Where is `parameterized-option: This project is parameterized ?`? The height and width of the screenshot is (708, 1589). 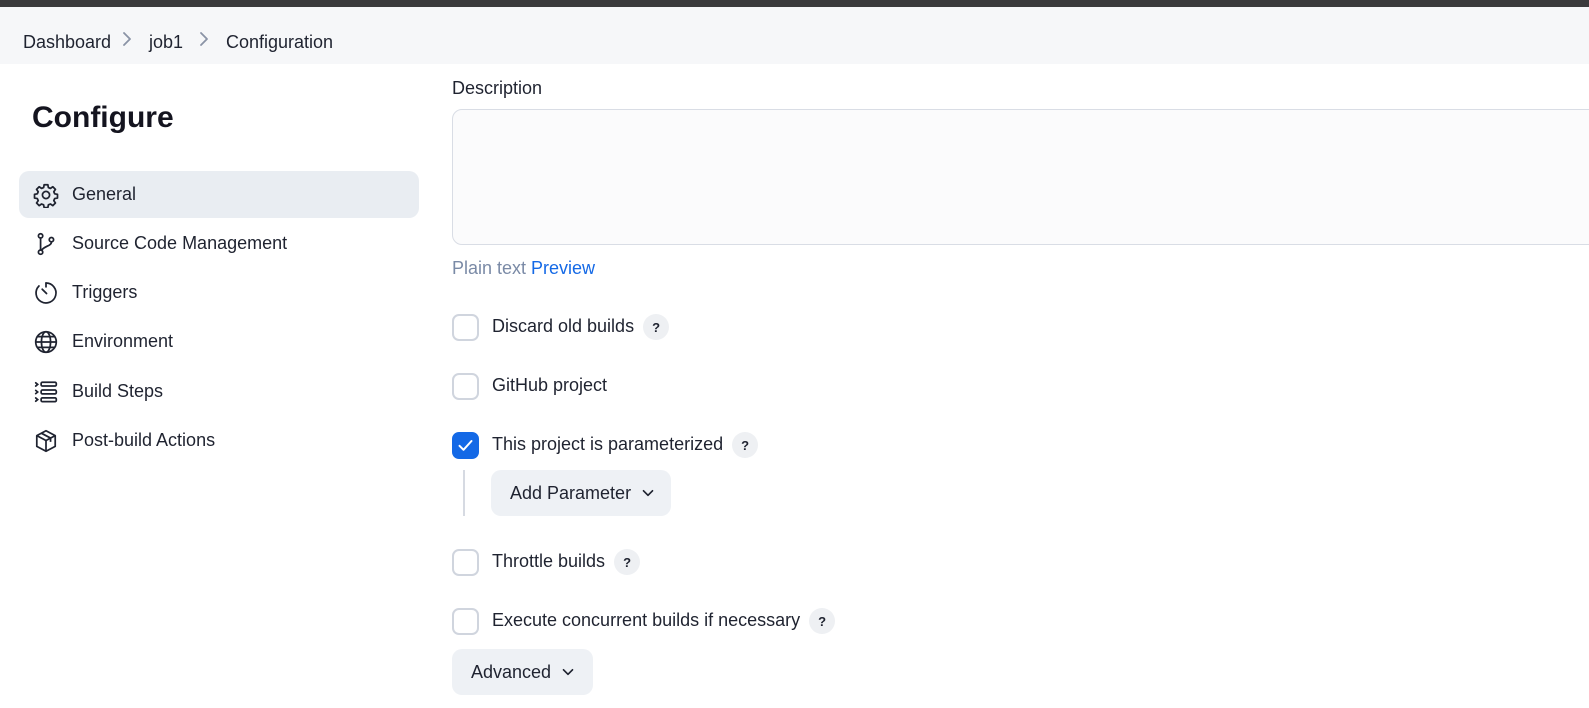
parameterized-option: This project is parameterized ? is located at coordinates (605, 445).